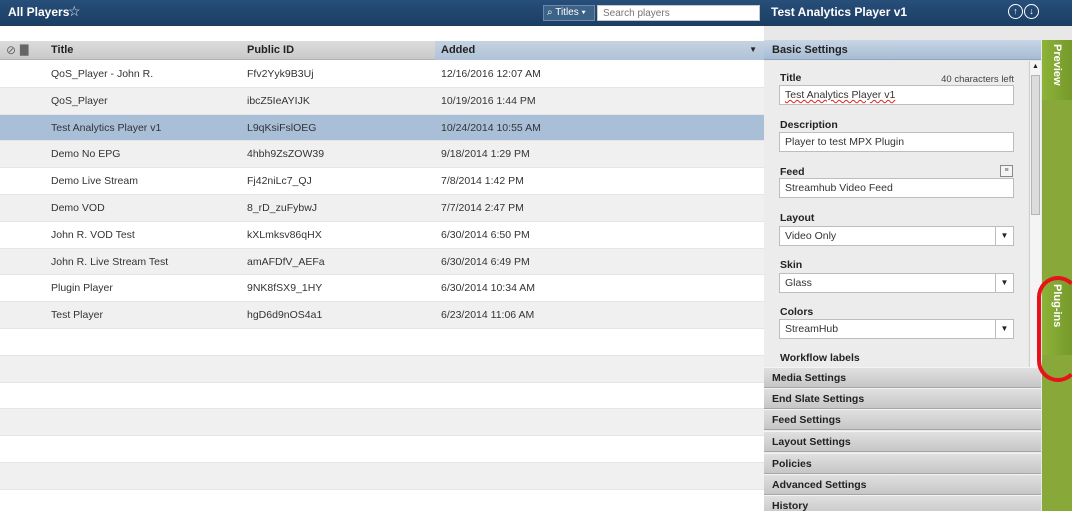 The width and height of the screenshot is (1072, 511). Describe the element at coordinates (809, 378) in the screenshot. I see `accordion-label: Media Settings` at that location.